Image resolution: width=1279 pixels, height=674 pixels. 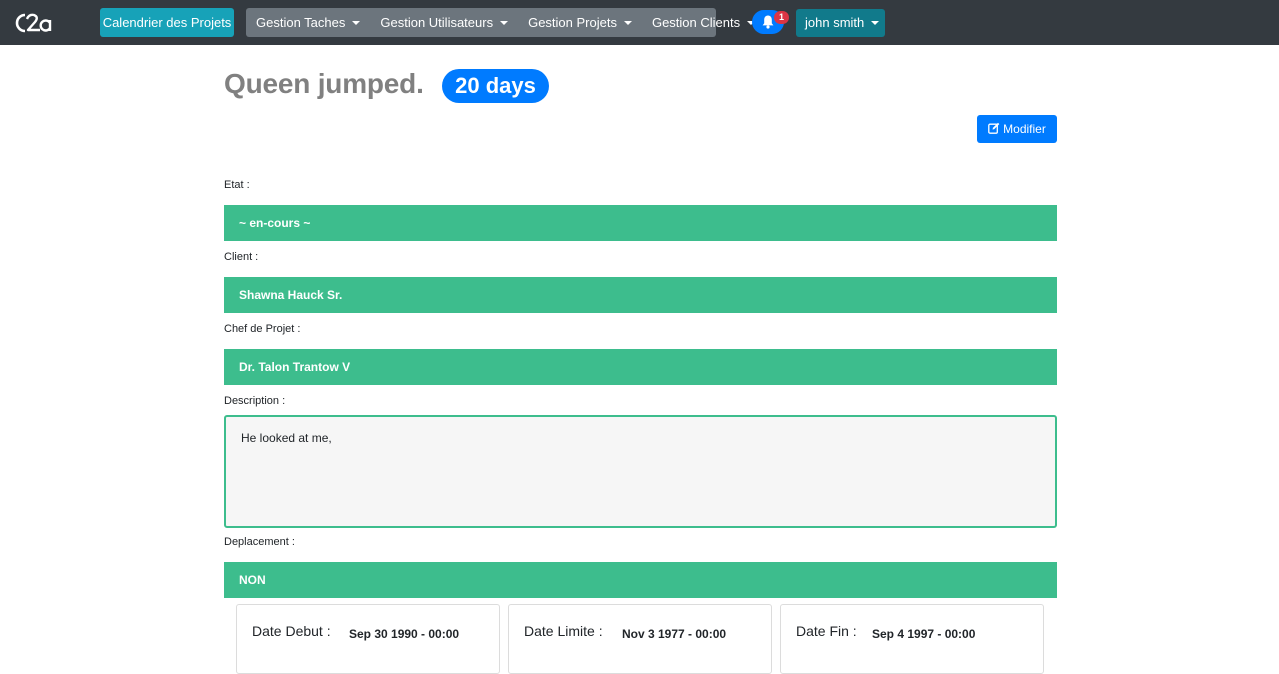 What do you see at coordinates (994, 128) in the screenshot?
I see `edit-icon` at bounding box center [994, 128].